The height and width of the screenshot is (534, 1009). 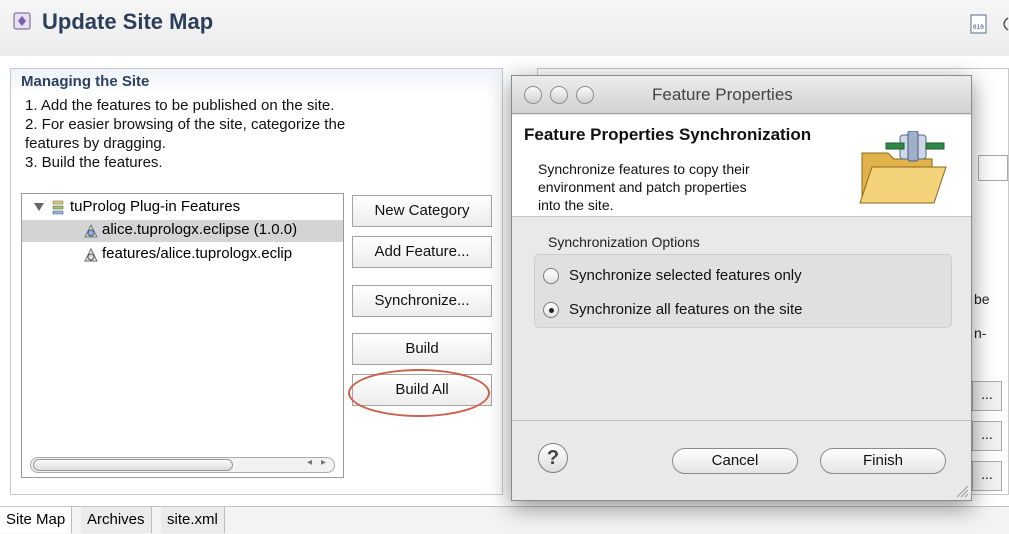 I want to click on instruction-text: features by dragging., so click(x=95, y=143).